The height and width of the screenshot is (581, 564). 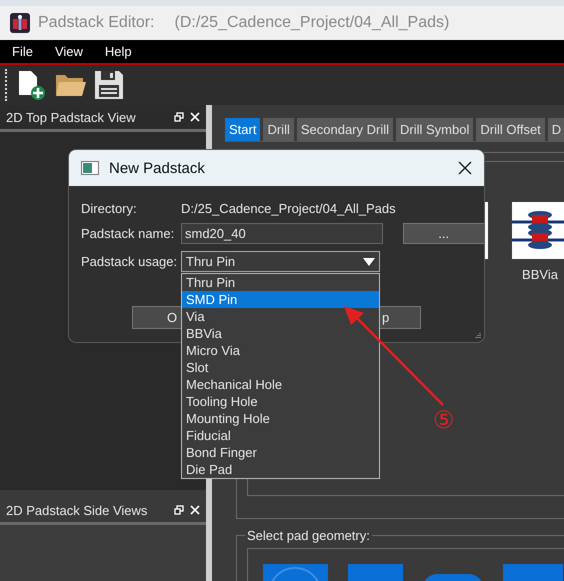 What do you see at coordinates (90, 168) in the screenshot?
I see `window-icon` at bounding box center [90, 168].